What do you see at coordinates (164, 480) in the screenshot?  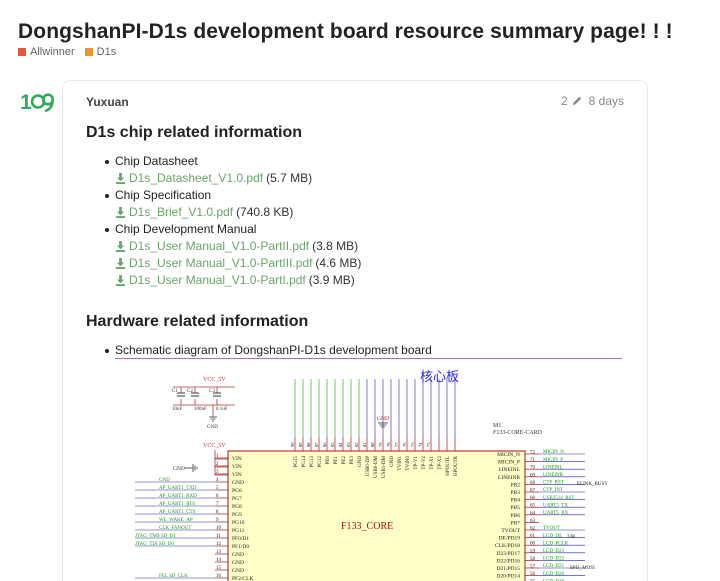 I see `net-label: GND` at bounding box center [164, 480].